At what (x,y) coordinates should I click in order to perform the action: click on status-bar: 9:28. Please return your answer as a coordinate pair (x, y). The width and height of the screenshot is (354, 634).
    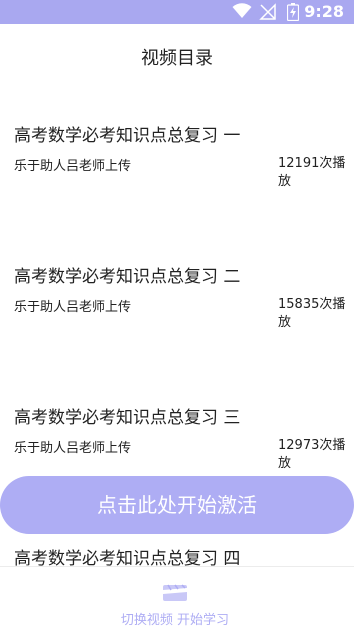
    Looking at the image, I should click on (177, 12).